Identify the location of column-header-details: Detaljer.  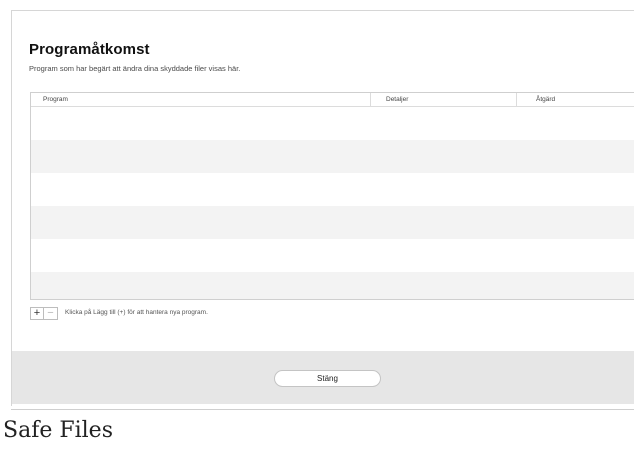
(444, 99).